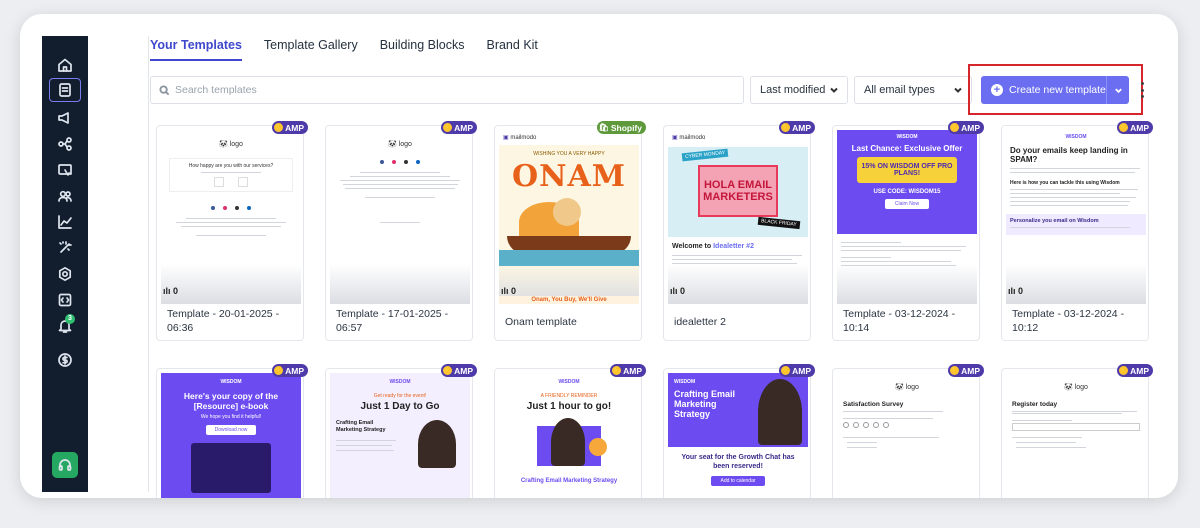 This screenshot has width=1200, height=528. Describe the element at coordinates (196, 49) in the screenshot. I see `tab-your-templates: Your Templates` at that location.